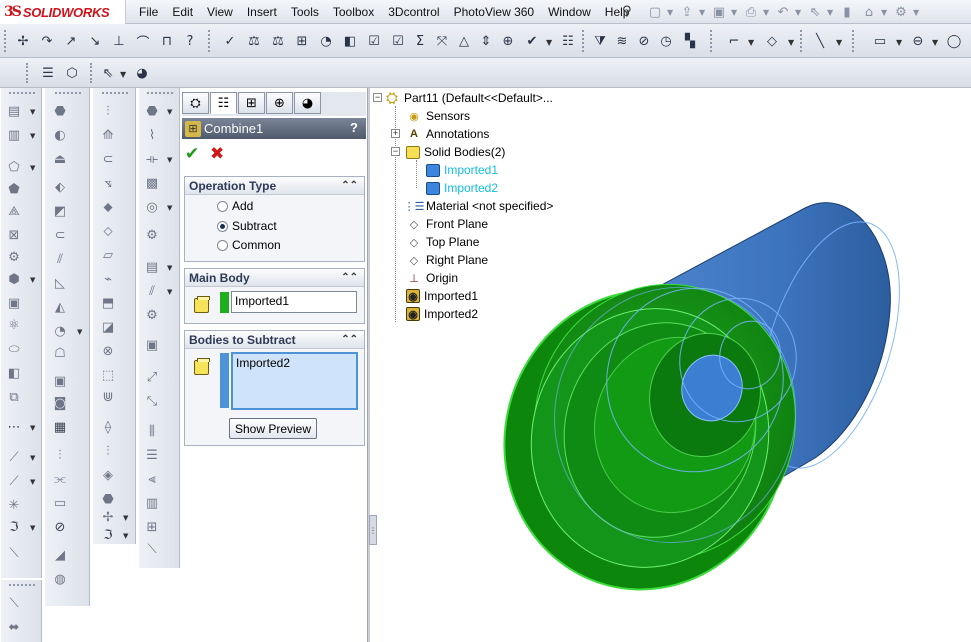 The height and width of the screenshot is (642, 971). Describe the element at coordinates (14, 627) in the screenshot. I see `arrow-icon: ⬌` at that location.